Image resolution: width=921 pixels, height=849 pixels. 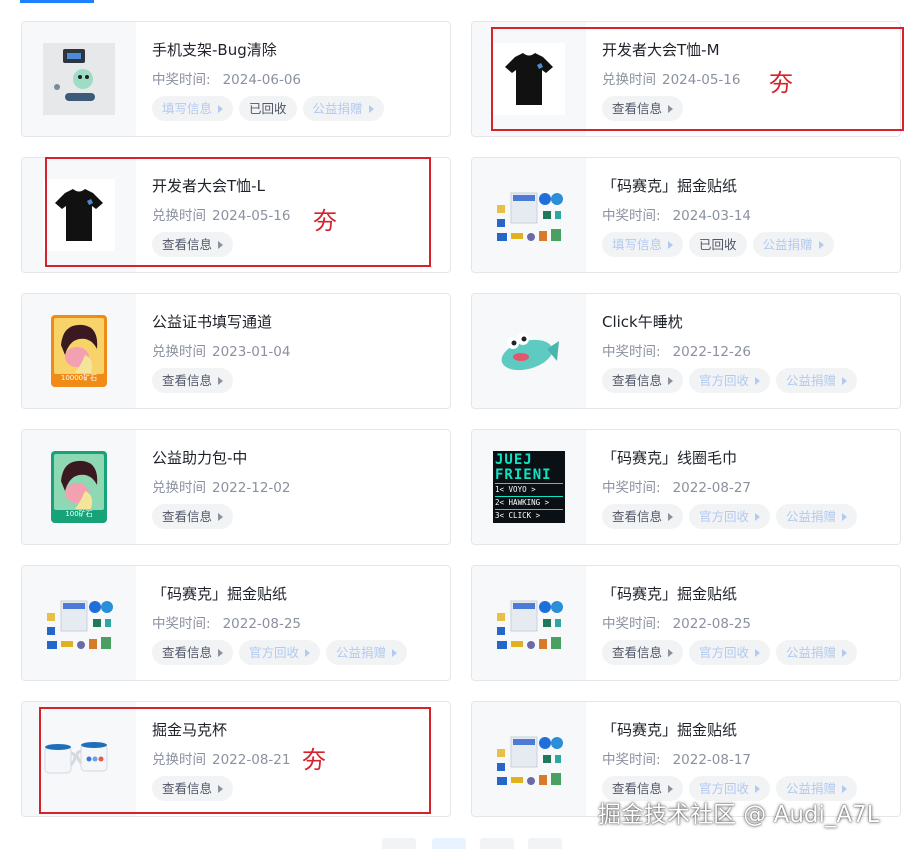 What do you see at coordinates (79, 378) in the screenshot?
I see `thumb-caption: 10000矿石` at bounding box center [79, 378].